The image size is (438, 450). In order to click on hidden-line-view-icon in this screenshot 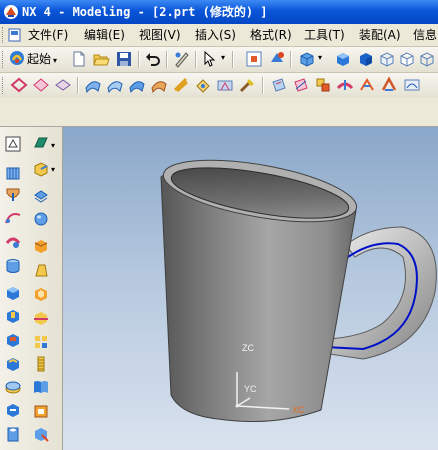, I will do `click(407, 59)`.